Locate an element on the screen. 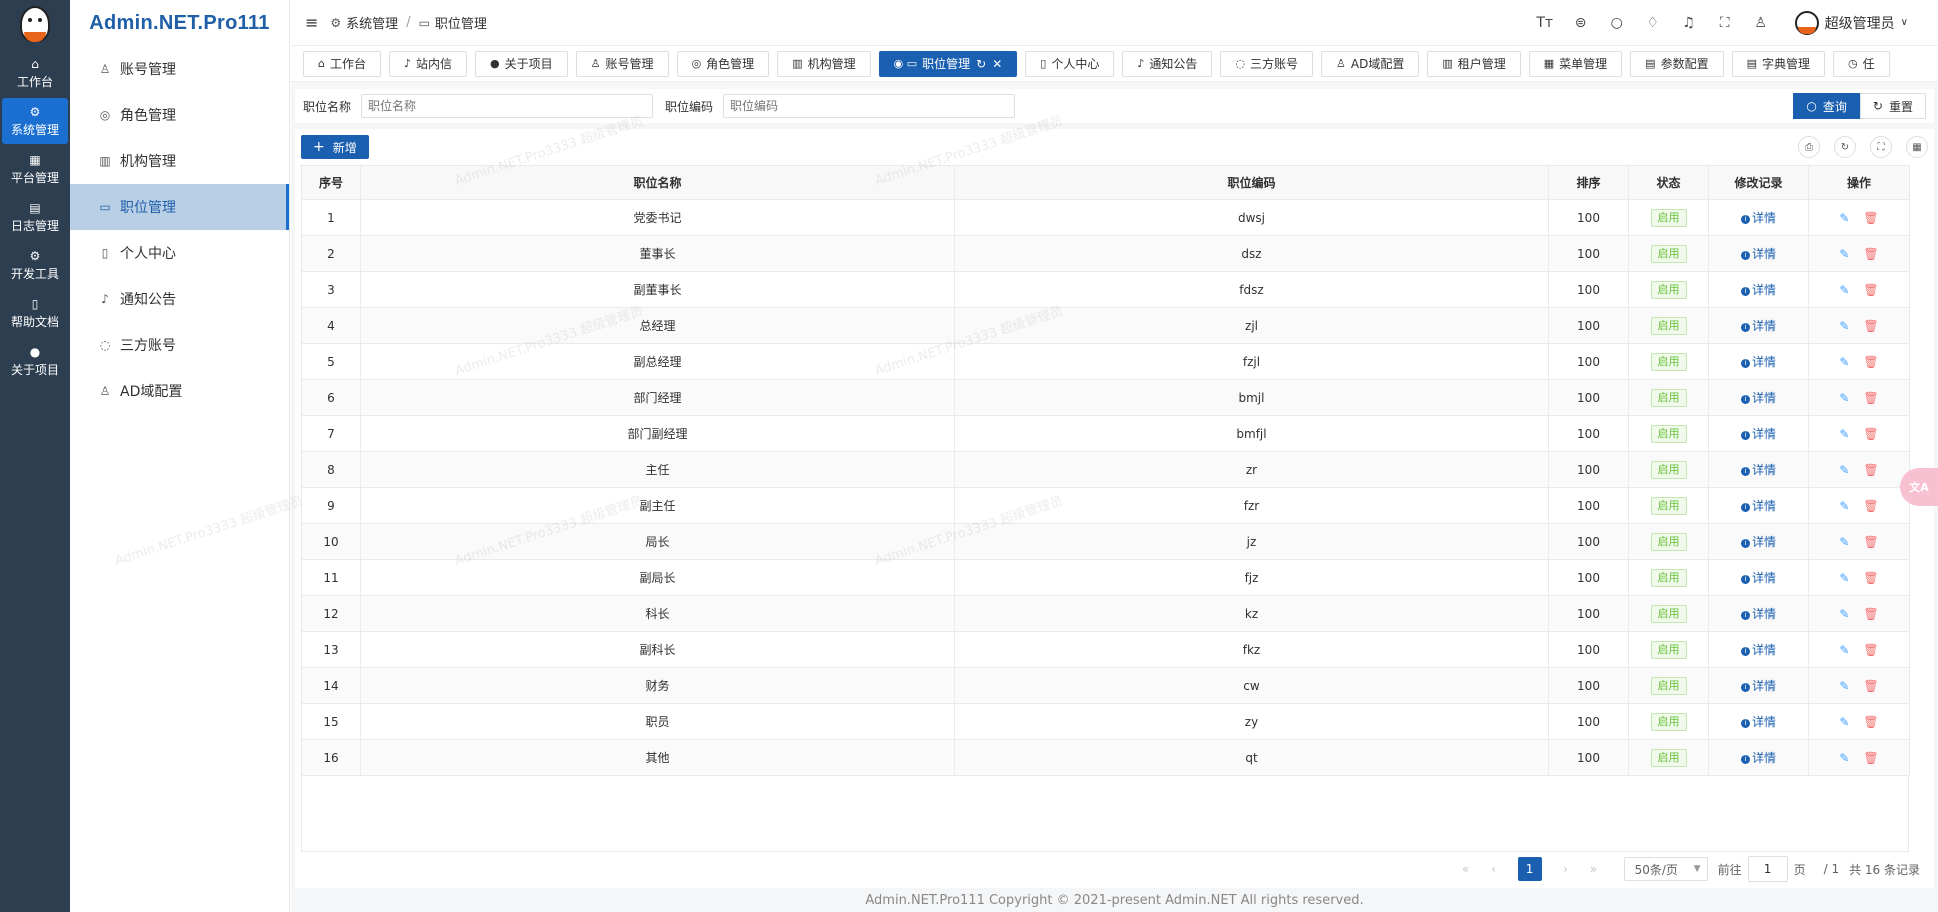 This screenshot has width=1938, height=912. sidebar-item: ▥ 机构管理 is located at coordinates (179, 161).